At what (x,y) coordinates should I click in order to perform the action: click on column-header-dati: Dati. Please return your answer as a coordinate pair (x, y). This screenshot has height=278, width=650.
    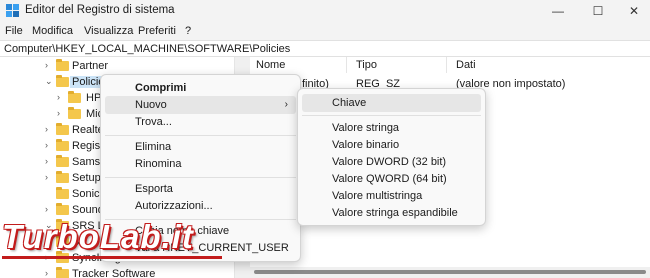
    Looking at the image, I should click on (466, 65).